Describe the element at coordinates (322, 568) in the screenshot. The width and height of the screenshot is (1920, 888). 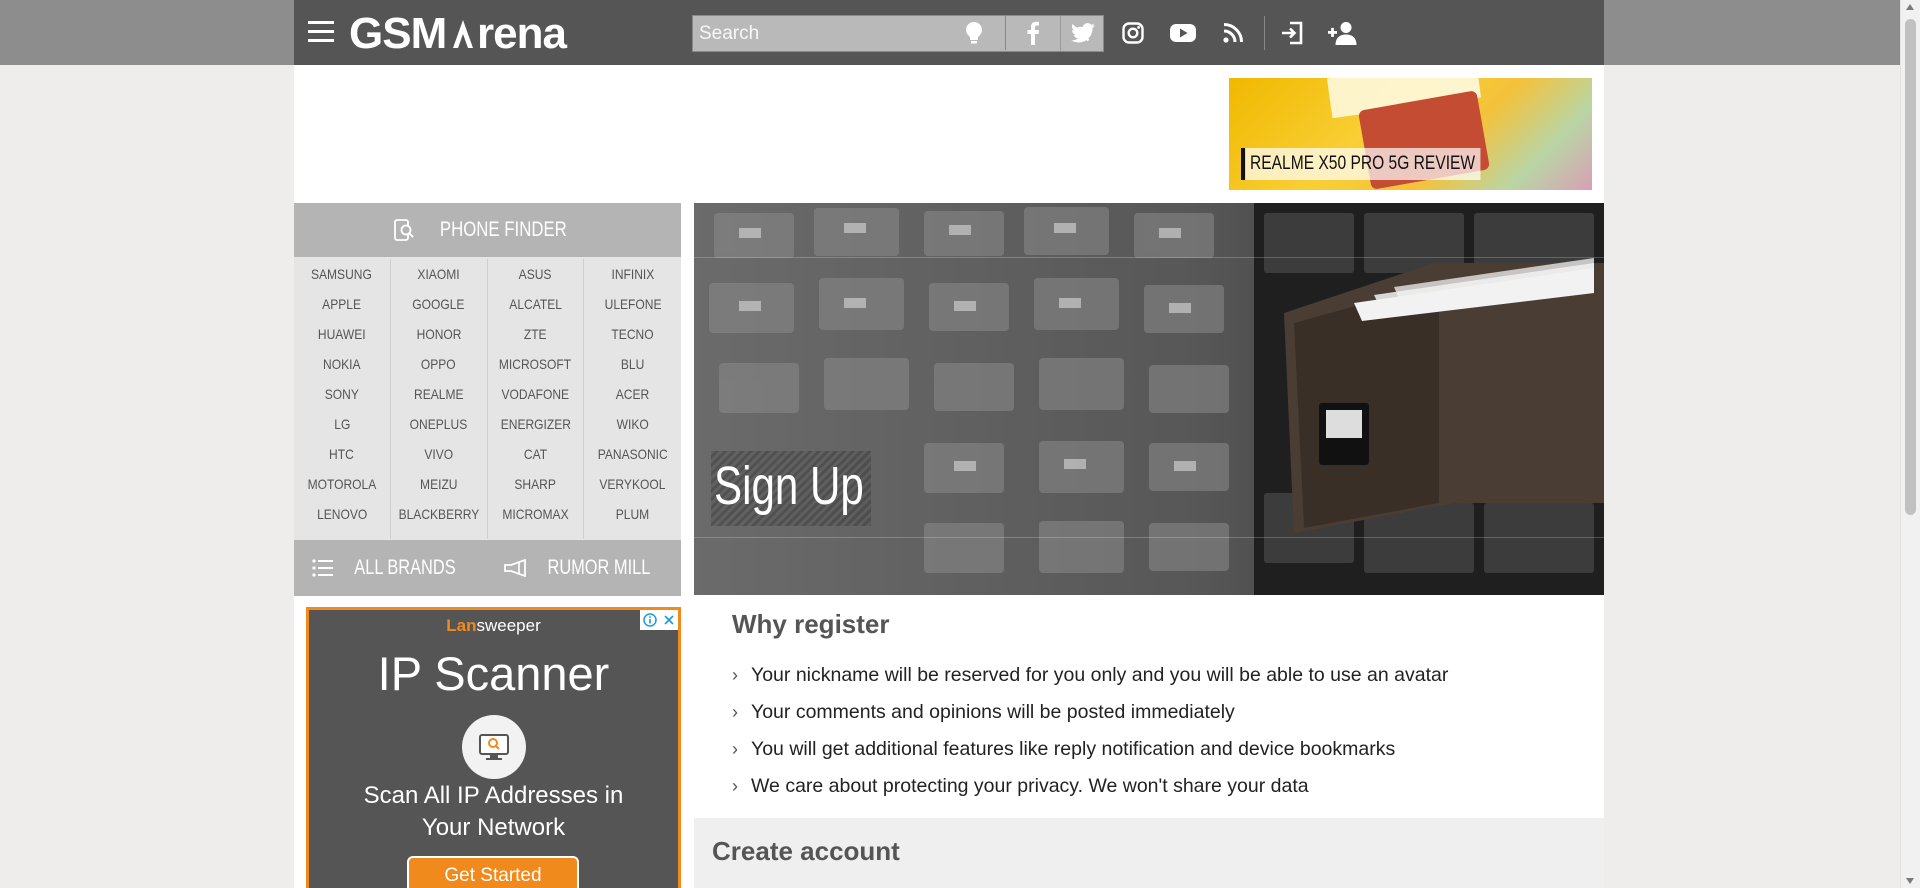
I see `list-icon` at that location.